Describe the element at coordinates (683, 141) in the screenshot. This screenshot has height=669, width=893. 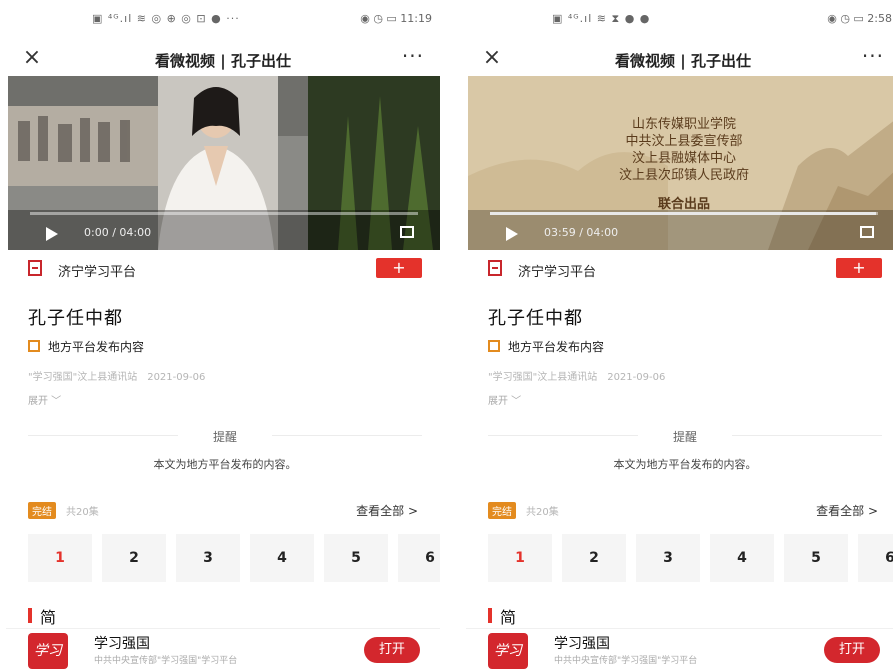
I see `credit-line: 中共汶上县委宣传部` at that location.